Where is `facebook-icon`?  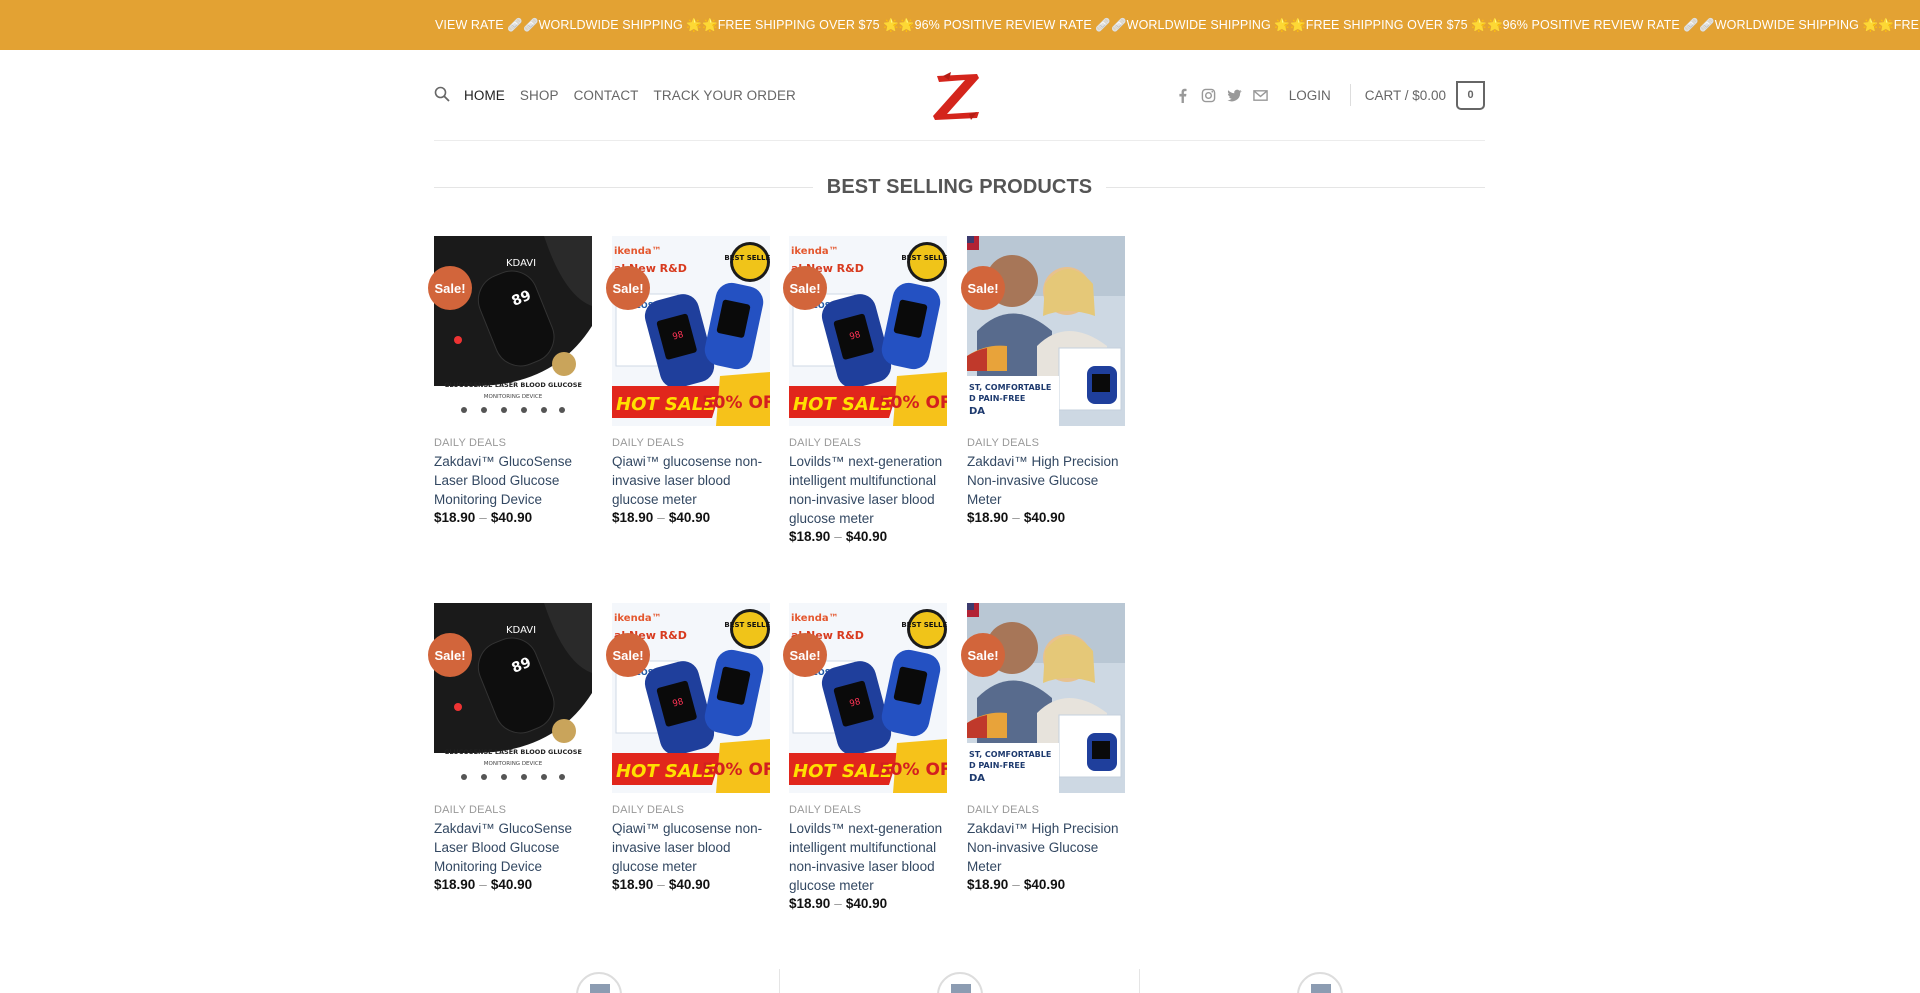
facebook-icon is located at coordinates (1183, 95).